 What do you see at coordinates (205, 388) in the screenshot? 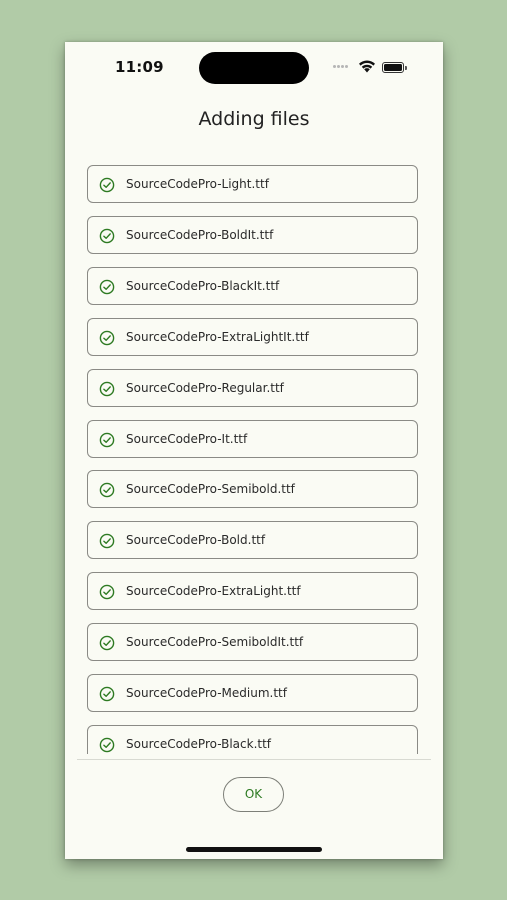
I see `file-name: SourceCodePro-Regular.ttf` at bounding box center [205, 388].